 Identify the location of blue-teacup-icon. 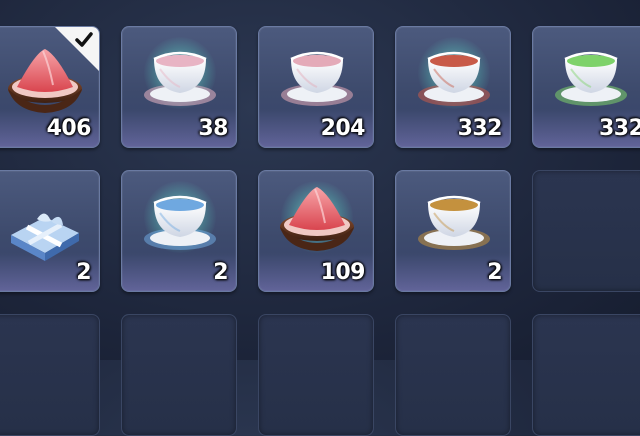
(180, 218).